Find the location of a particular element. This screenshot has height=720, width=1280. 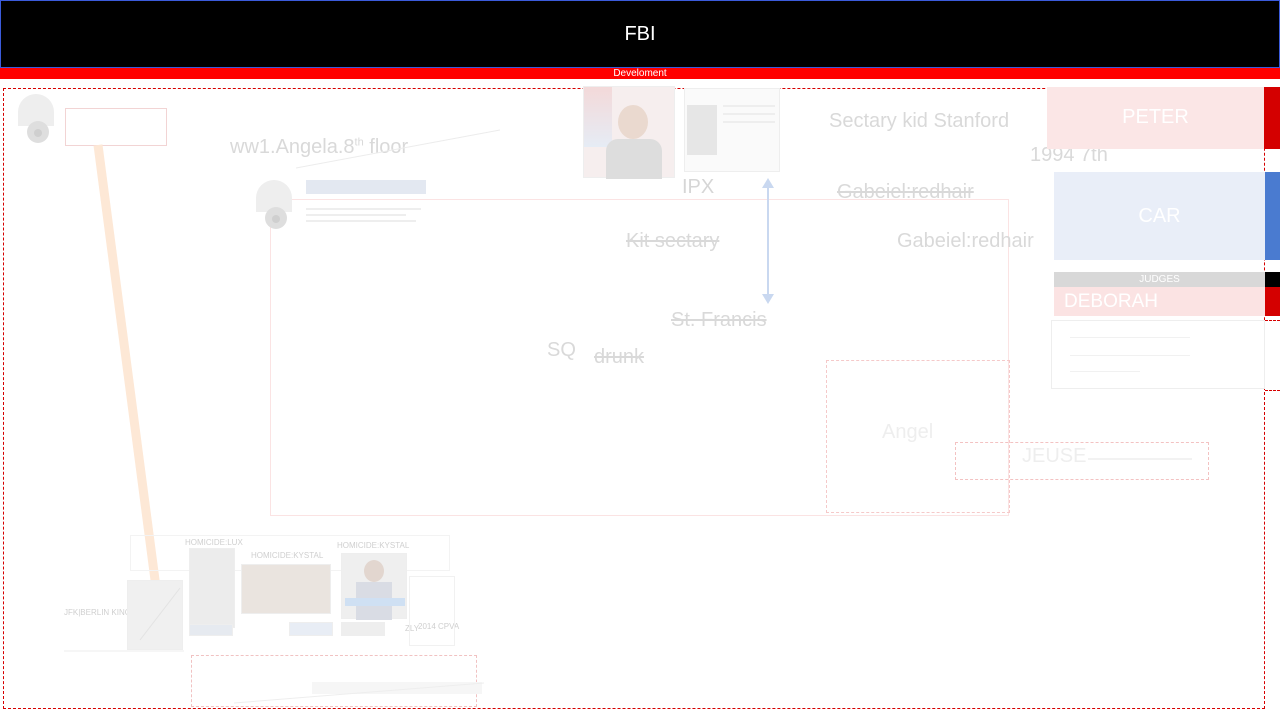

page-subtitle: Develoment is located at coordinates (640, 73).